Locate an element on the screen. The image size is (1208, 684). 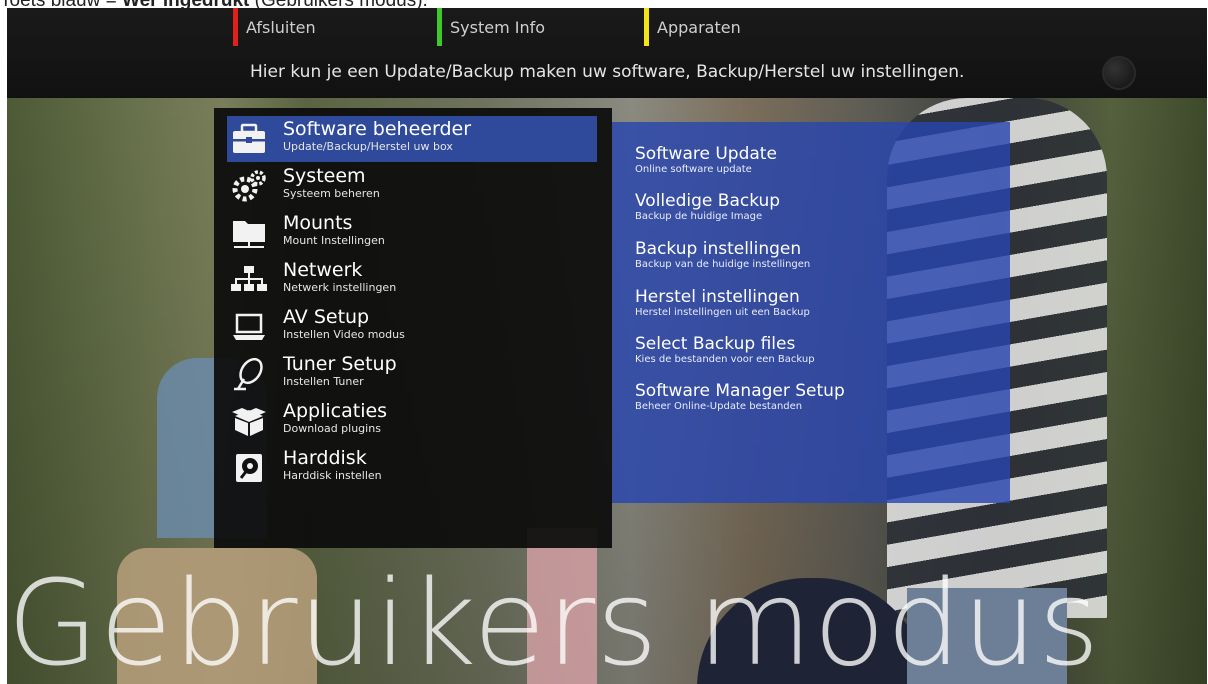
yellow-key-label: Apparaten is located at coordinates (699, 27).